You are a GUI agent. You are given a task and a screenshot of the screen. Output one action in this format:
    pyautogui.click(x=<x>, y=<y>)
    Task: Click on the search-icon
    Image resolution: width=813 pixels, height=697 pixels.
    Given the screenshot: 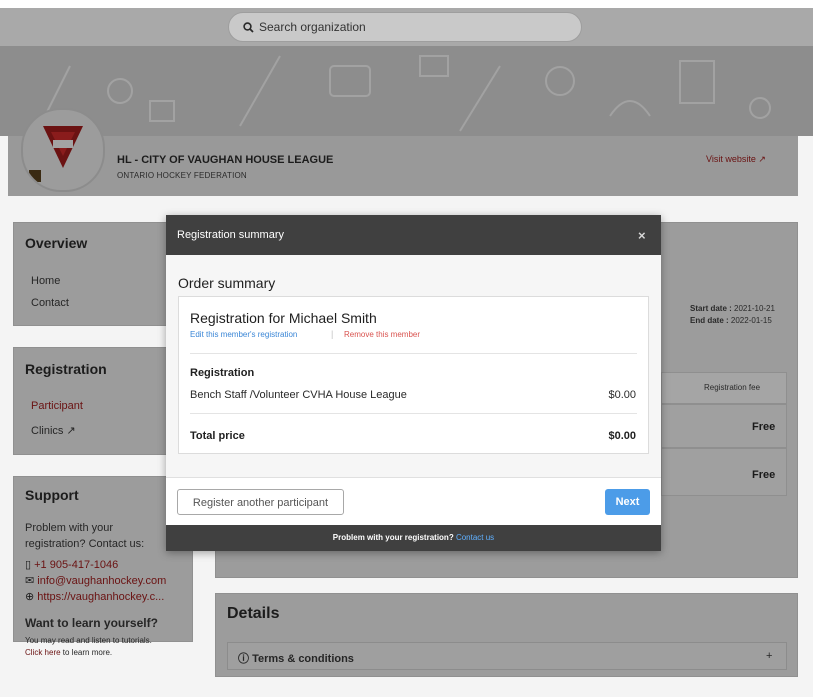 What is the action you would take?
    pyautogui.click(x=248, y=29)
    